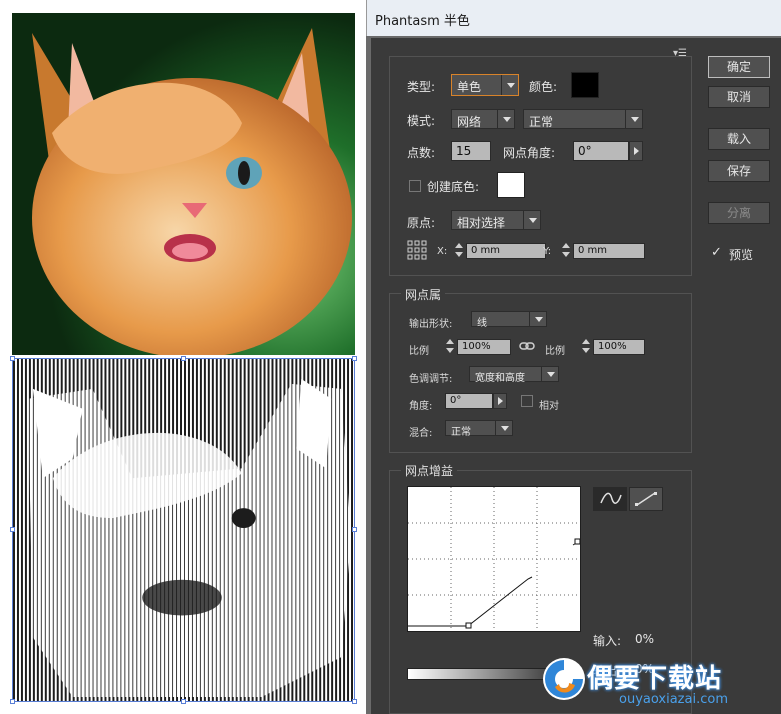  Describe the element at coordinates (573, 18) in the screenshot. I see `title-bar: Phantasm 半色` at that location.